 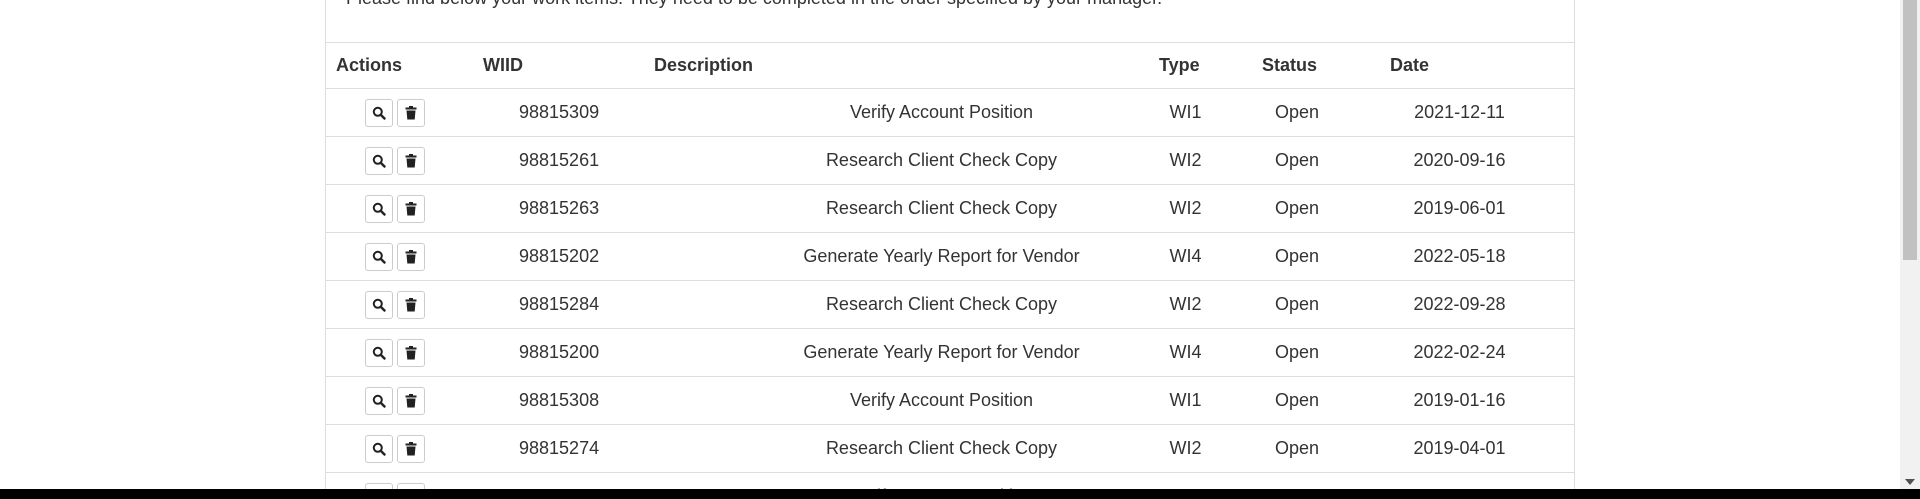 What do you see at coordinates (1326, 65) in the screenshot?
I see `header-status: Status` at bounding box center [1326, 65].